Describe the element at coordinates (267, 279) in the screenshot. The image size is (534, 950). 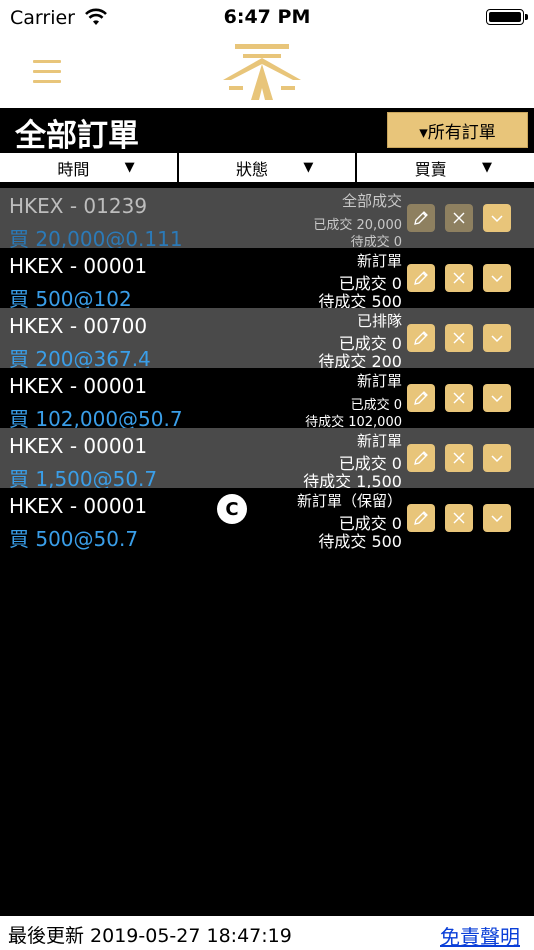
I see `order-row: HKEX - 00001 買 500@102 新訂單 已成交 0 待成交 500` at that location.